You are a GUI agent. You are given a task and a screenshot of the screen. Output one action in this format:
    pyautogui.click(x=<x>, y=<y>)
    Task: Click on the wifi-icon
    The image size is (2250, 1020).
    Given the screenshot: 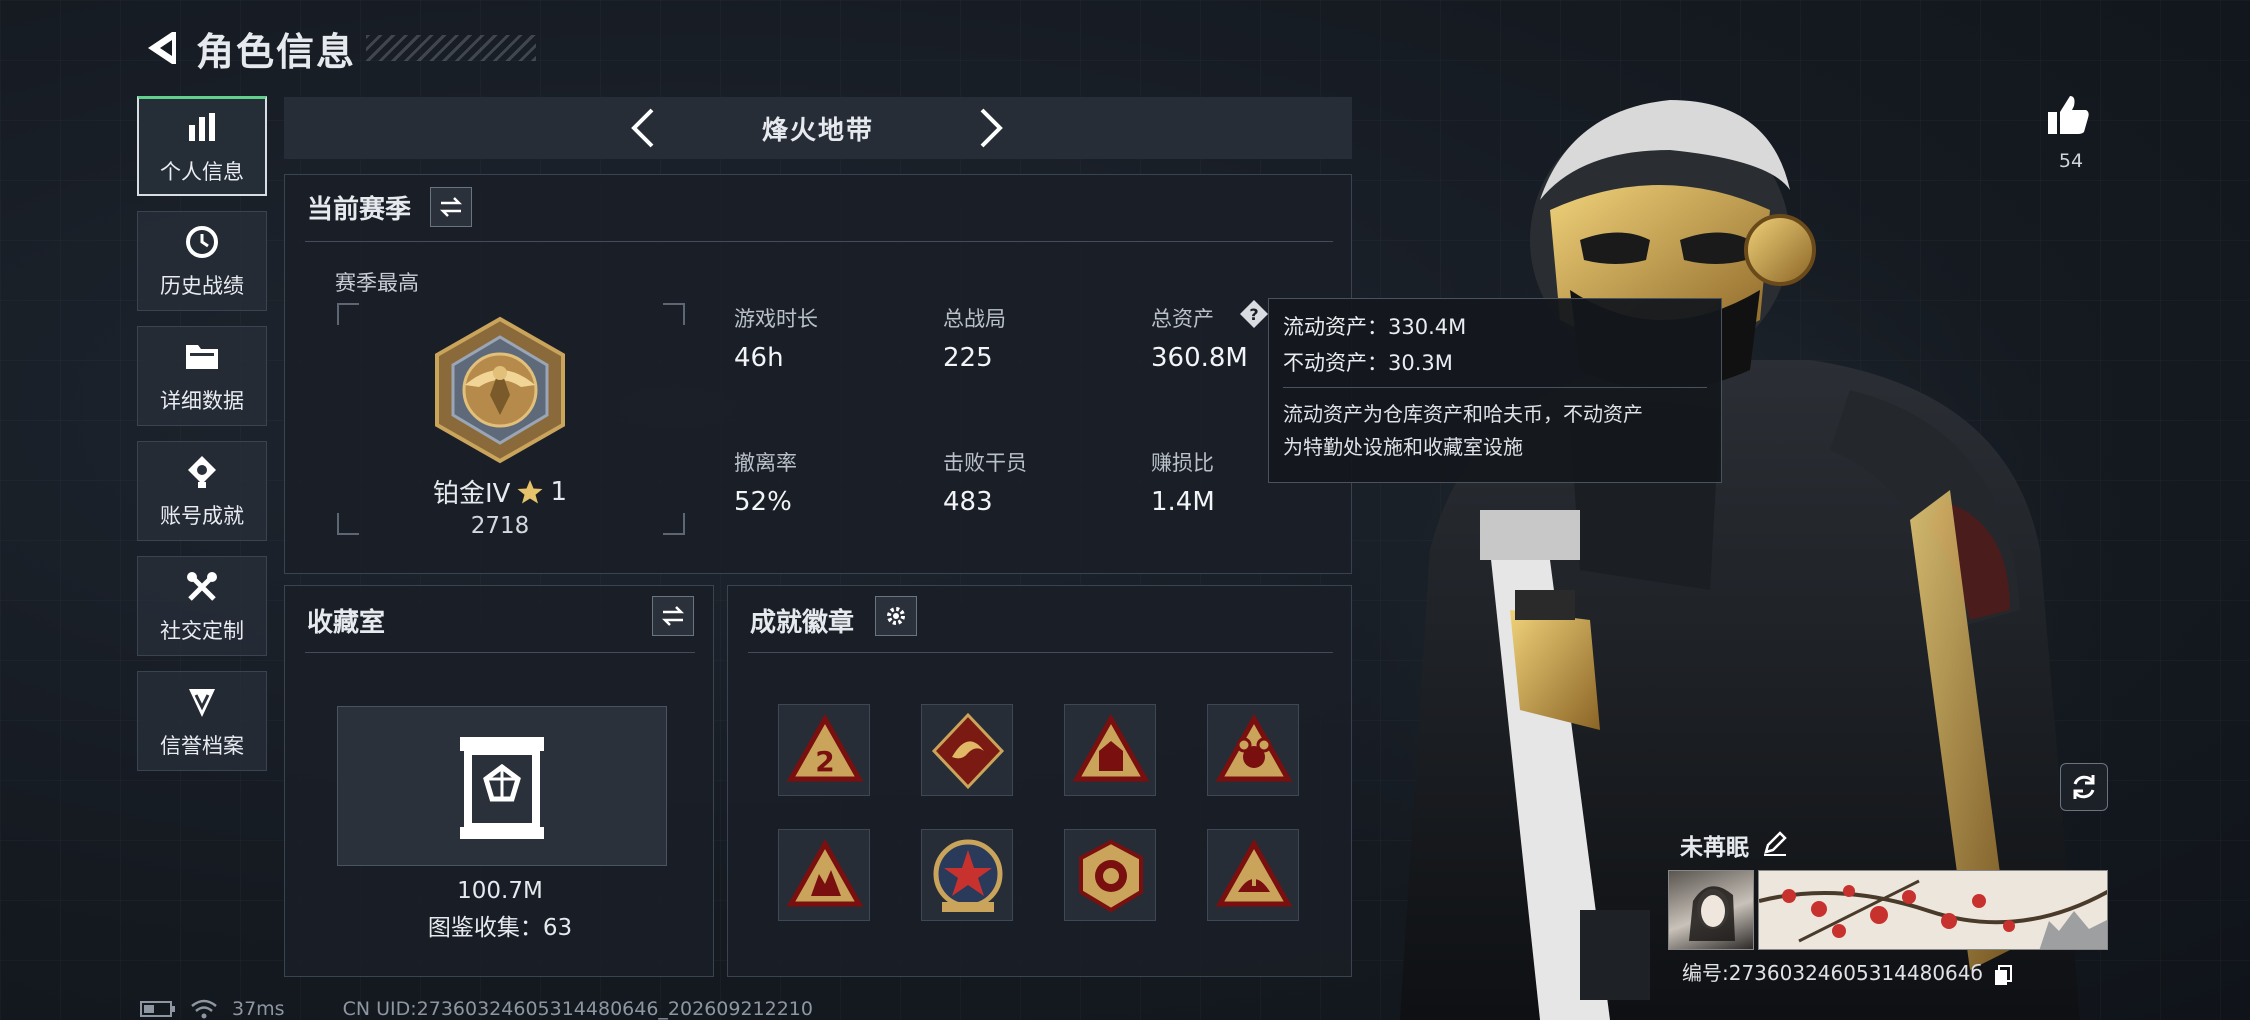 What is the action you would take?
    pyautogui.click(x=204, y=1009)
    